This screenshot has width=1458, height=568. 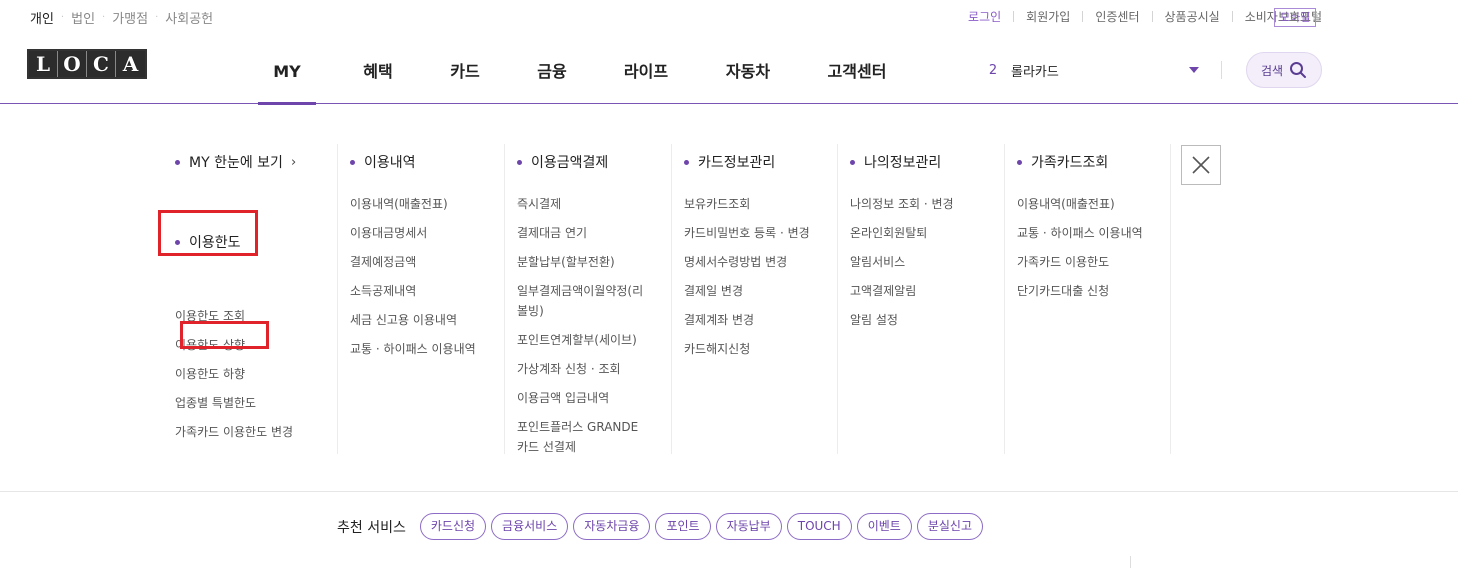 I want to click on menu-item: 일부결제금액이월약정(리볼빙), so click(x=582, y=301).